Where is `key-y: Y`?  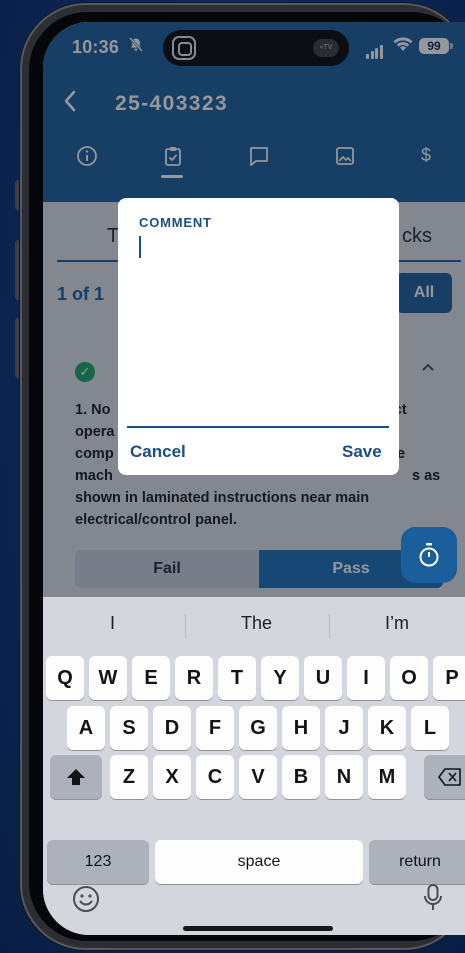 key-y: Y is located at coordinates (280, 678).